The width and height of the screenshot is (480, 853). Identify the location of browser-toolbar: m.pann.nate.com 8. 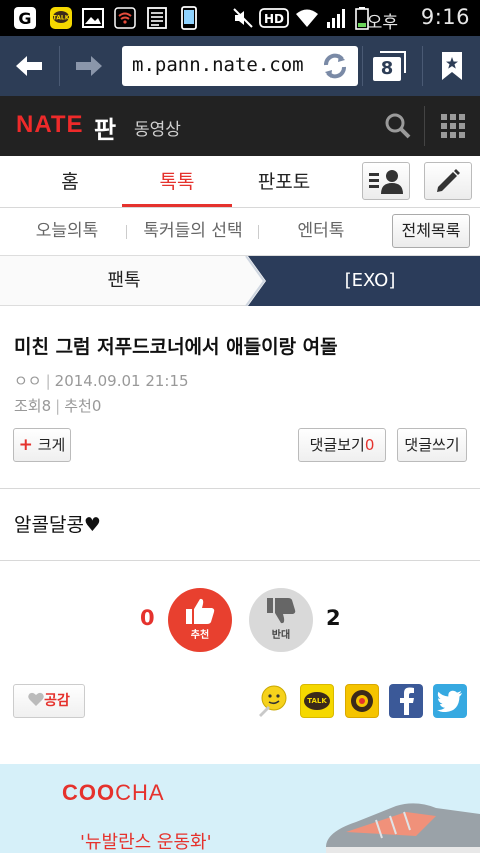
(240, 66).